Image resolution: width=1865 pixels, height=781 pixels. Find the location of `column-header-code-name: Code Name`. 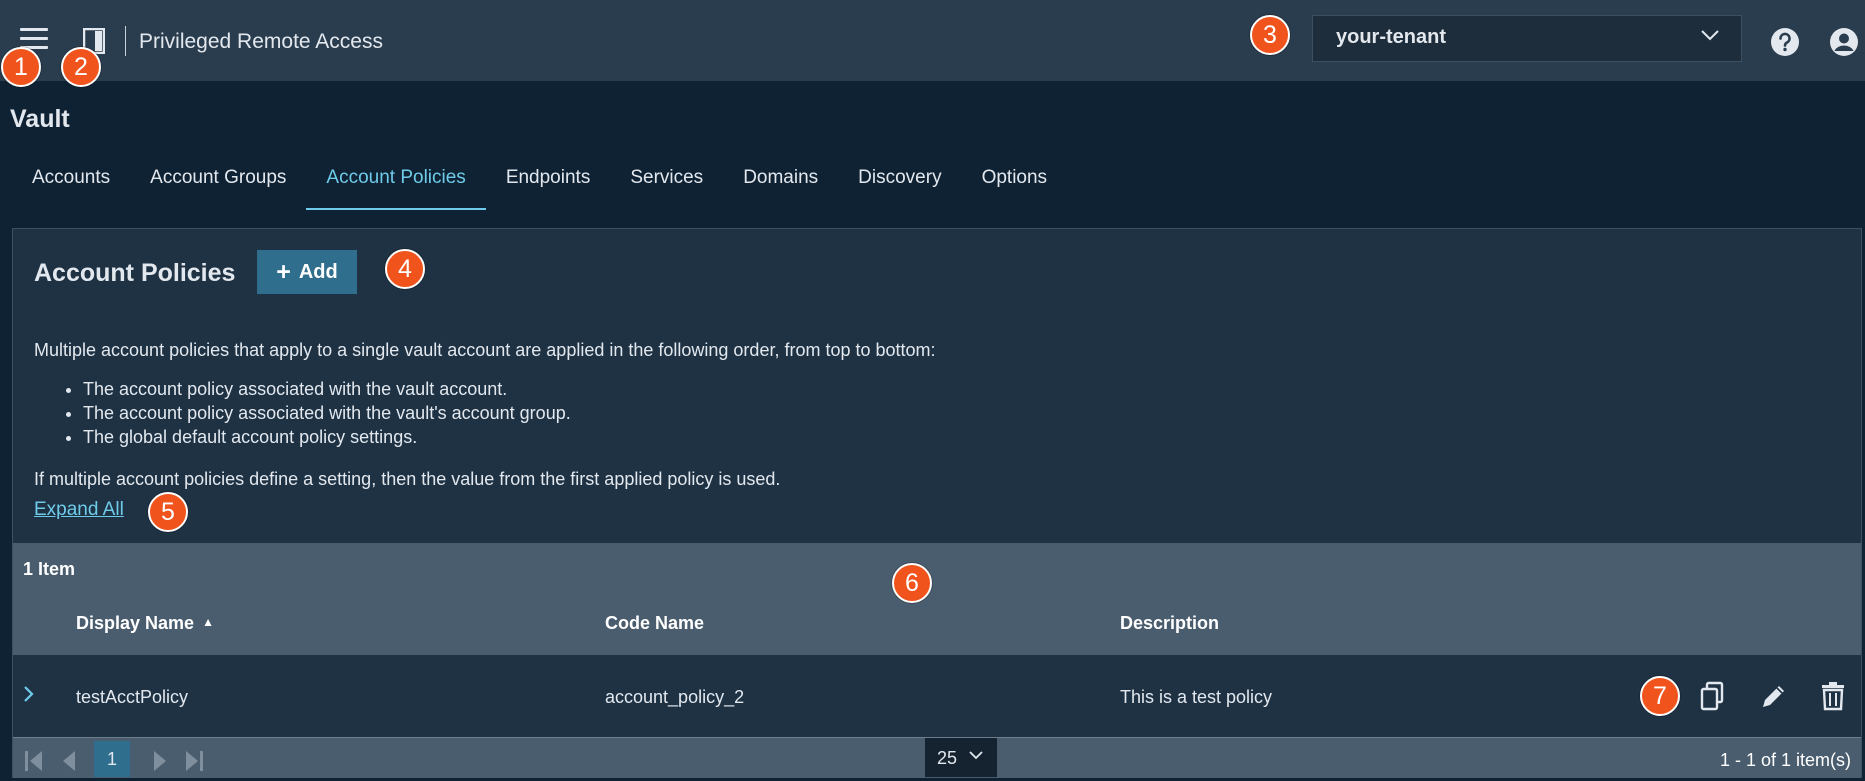

column-header-code-name: Code Name is located at coordinates (654, 623).